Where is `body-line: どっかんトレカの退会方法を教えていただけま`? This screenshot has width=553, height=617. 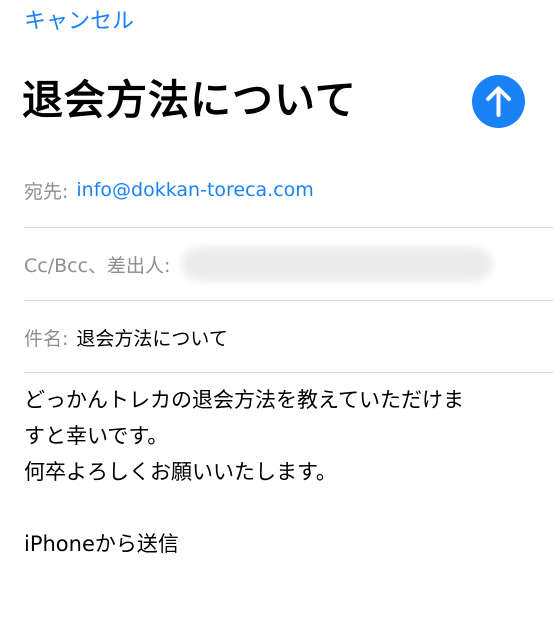
body-line: どっかんトレカの退会方法を教えていただけま is located at coordinates (244, 400).